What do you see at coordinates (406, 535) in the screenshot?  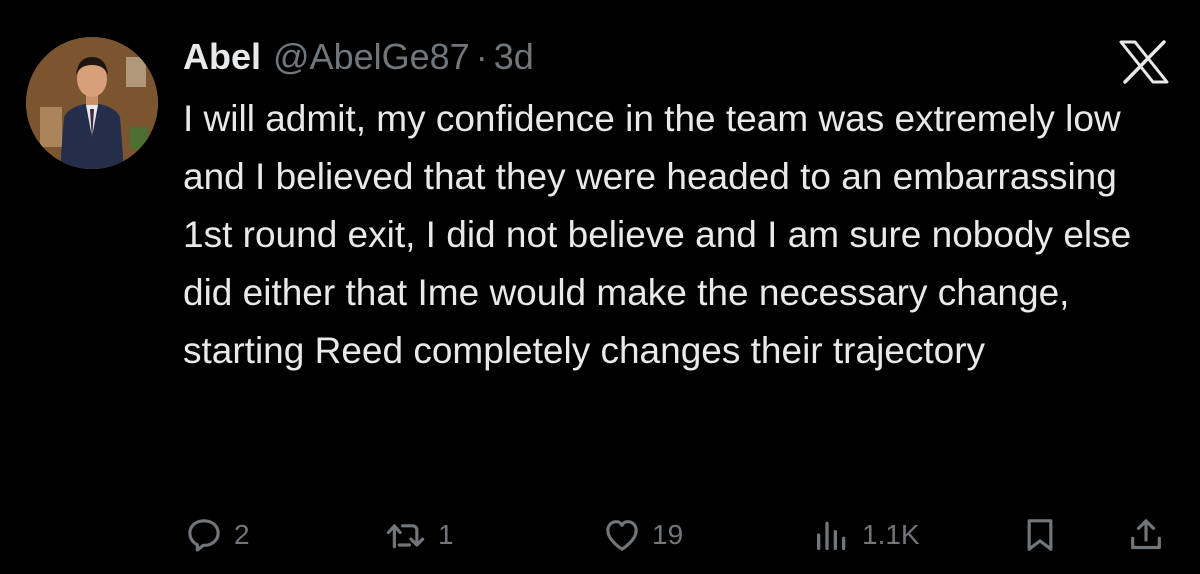 I see `retweet-icon` at bounding box center [406, 535].